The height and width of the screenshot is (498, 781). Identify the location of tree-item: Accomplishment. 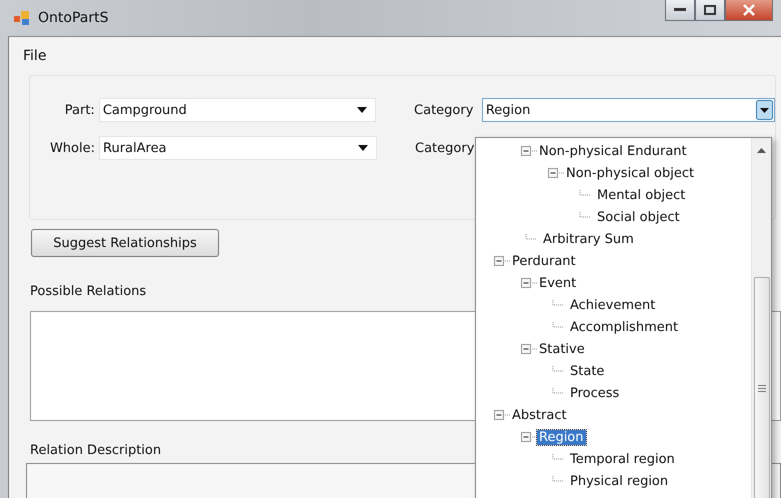
(624, 327).